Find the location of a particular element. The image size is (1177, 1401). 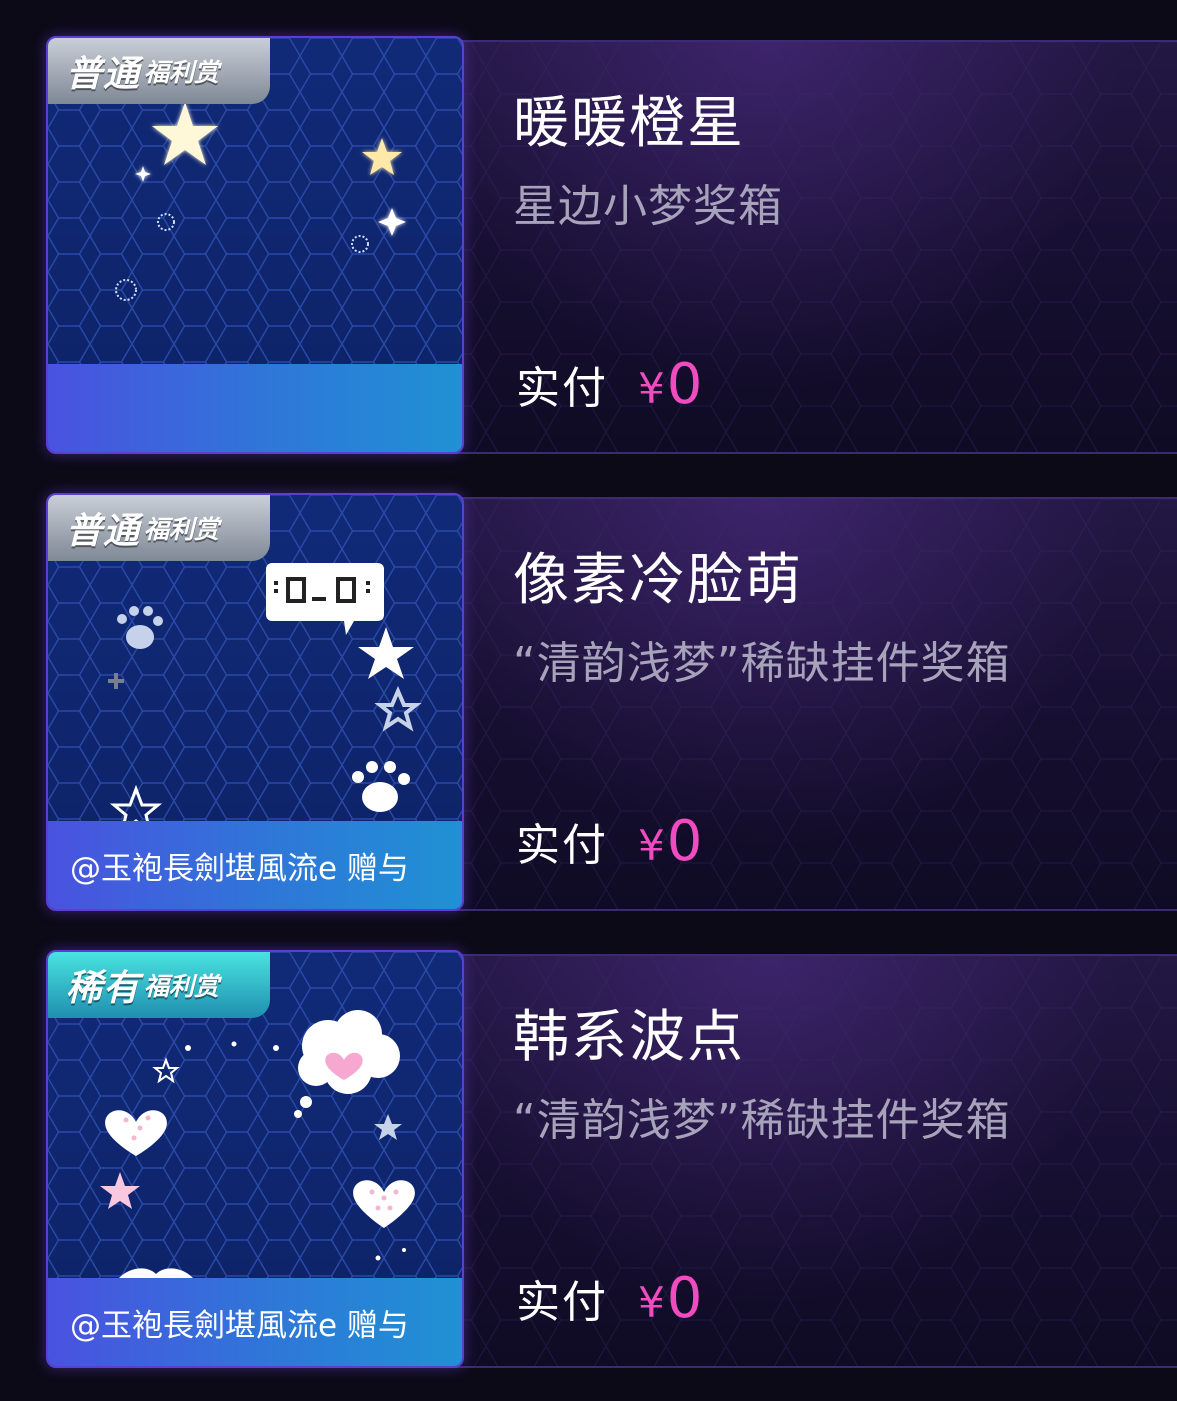

tier-badge: 稀有 福利赏 is located at coordinates (159, 985).